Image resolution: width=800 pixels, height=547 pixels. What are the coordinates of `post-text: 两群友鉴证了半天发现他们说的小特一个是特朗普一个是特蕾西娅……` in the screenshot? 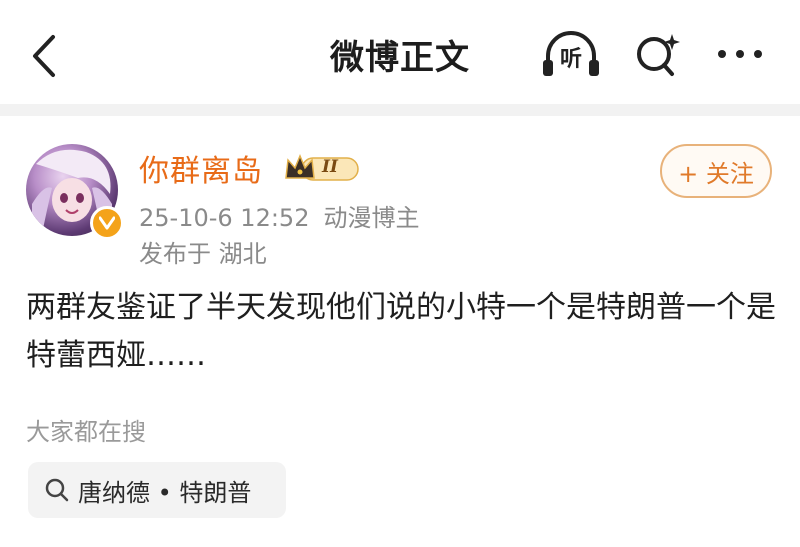 It's located at (401, 331).